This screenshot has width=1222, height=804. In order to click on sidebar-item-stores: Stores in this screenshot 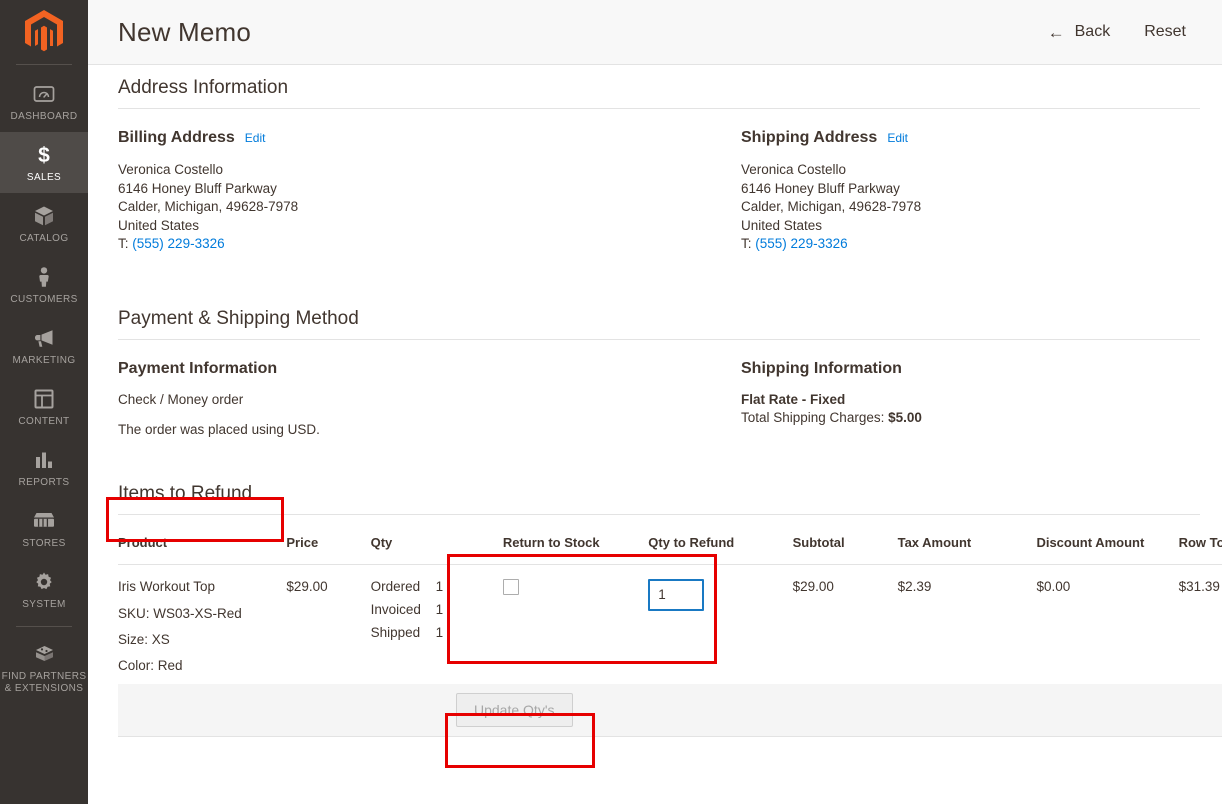, I will do `click(44, 528)`.